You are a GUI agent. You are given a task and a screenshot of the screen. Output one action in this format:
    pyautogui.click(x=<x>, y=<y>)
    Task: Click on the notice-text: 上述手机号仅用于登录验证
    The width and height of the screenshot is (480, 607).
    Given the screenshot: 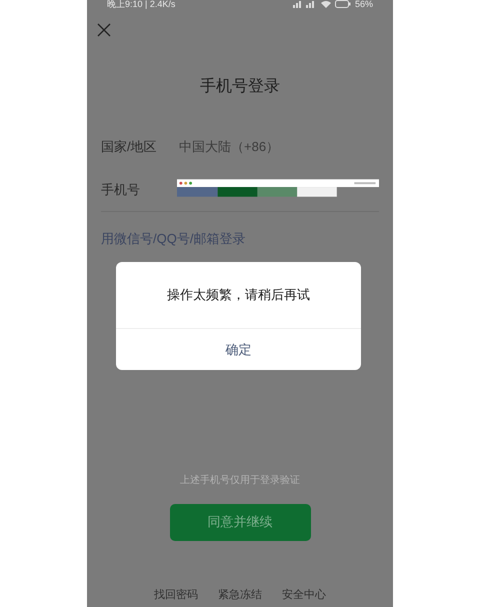 What is the action you would take?
    pyautogui.click(x=240, y=481)
    